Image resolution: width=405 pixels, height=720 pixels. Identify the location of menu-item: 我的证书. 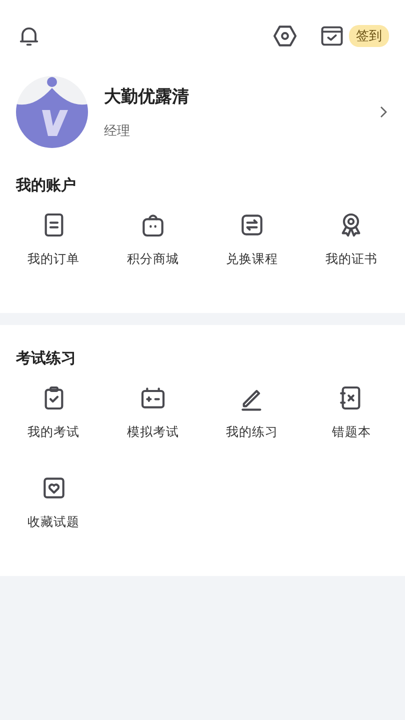
(351, 259).